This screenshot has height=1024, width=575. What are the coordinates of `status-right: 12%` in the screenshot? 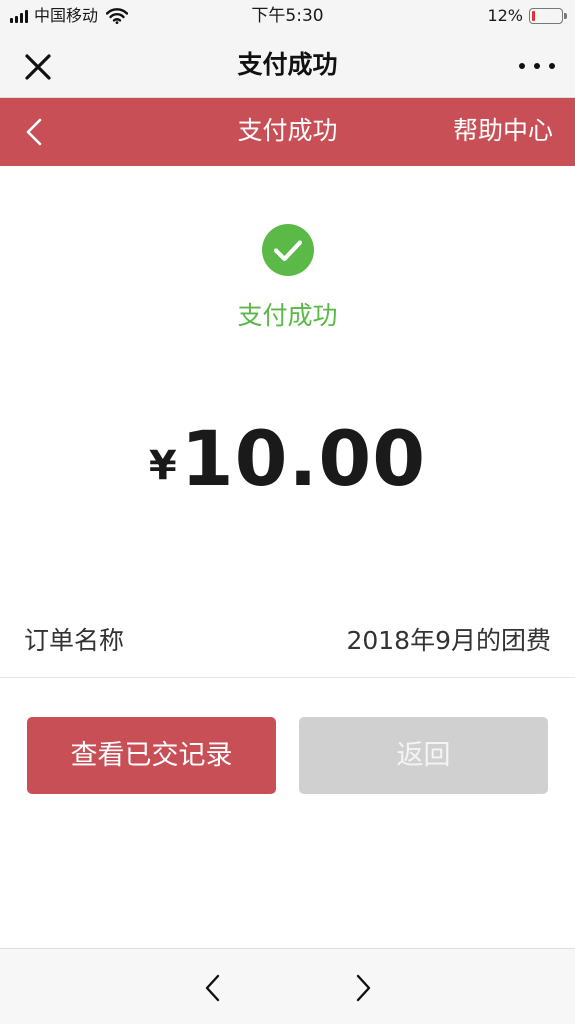 It's located at (527, 16).